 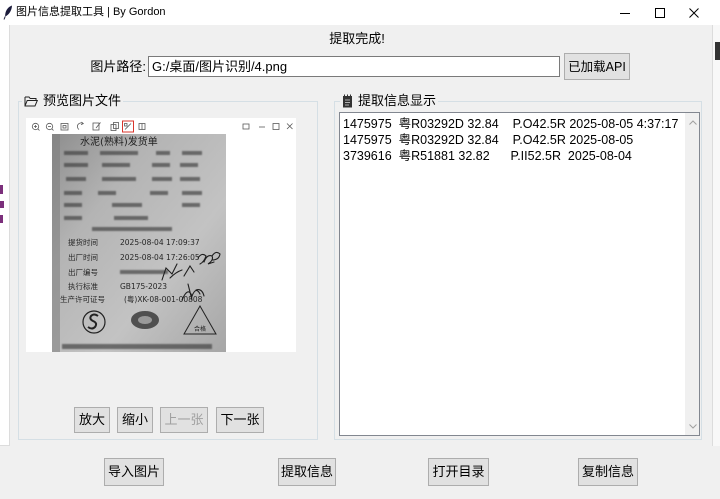 I want to click on copy-info-button: 复制信息, so click(x=608, y=472).